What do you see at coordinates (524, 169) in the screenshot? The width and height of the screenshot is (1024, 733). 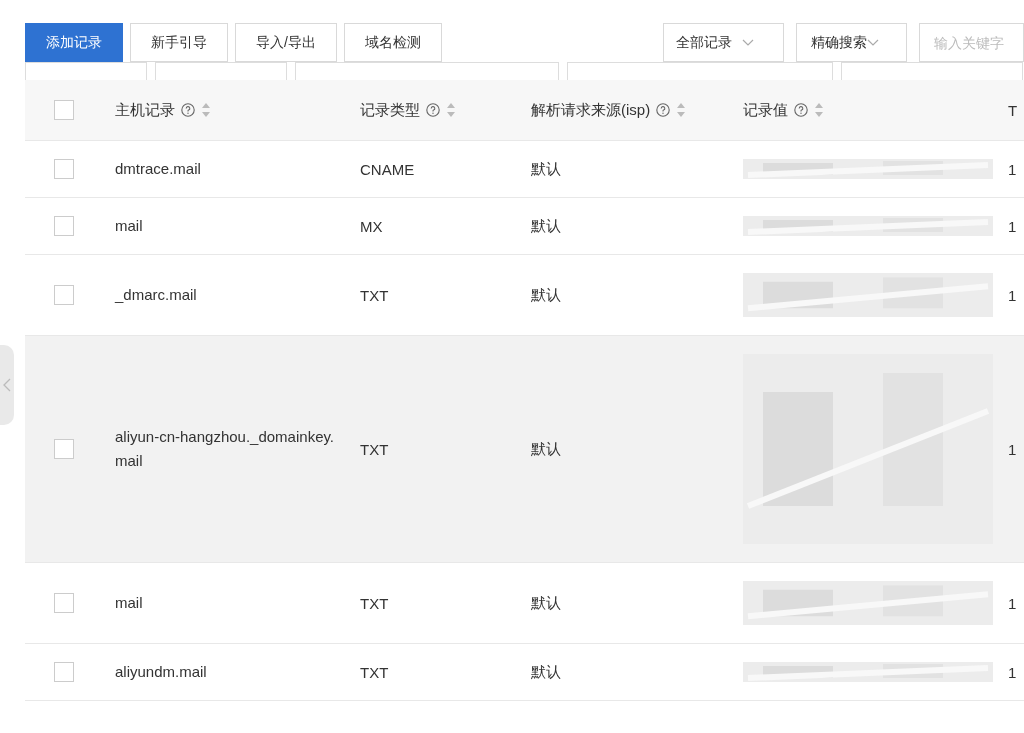 I see `table-row: dmtrace.mail CNAME 默认 1` at bounding box center [524, 169].